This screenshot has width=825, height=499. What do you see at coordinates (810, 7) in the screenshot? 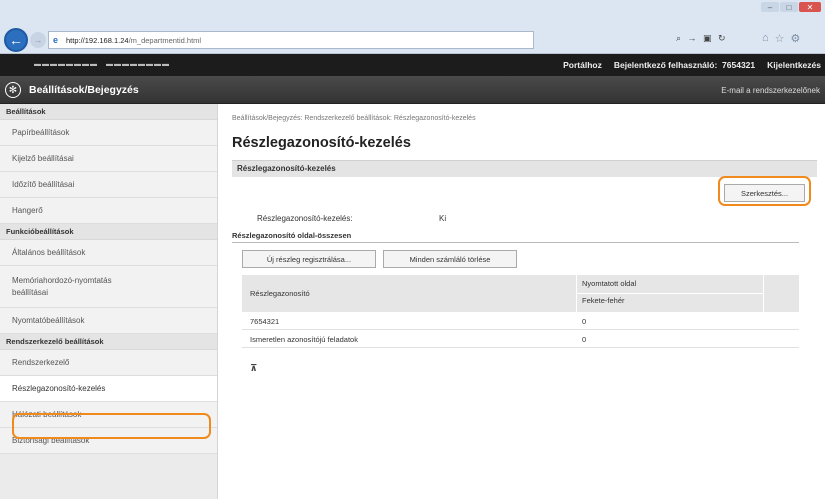
I see `close-icon: ✕` at bounding box center [810, 7].